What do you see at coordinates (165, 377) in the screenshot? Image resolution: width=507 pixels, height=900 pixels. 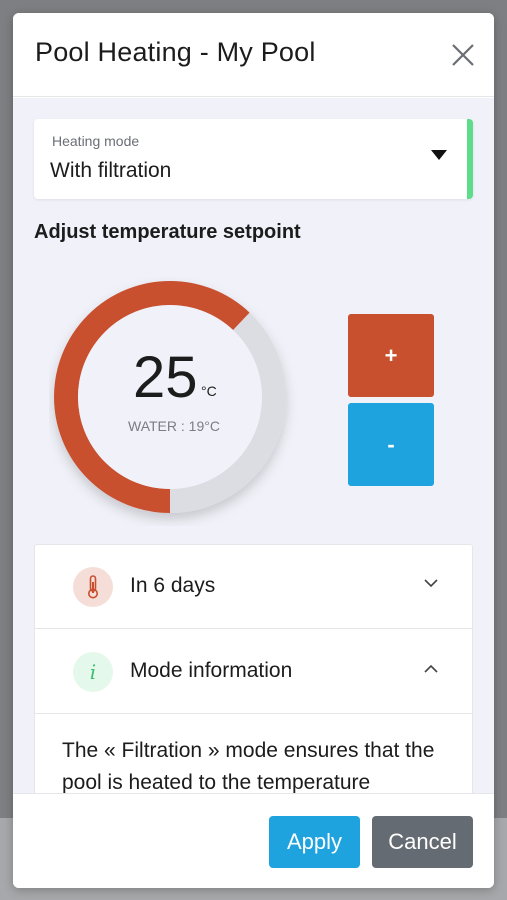 I see `setpoint-temperature: 25` at bounding box center [165, 377].